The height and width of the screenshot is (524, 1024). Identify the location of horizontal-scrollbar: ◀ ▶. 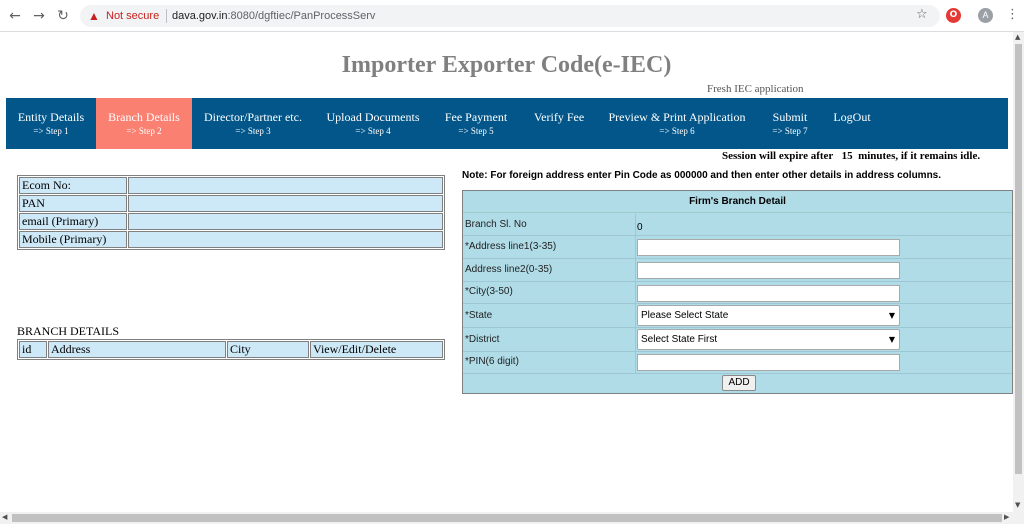
(512, 518).